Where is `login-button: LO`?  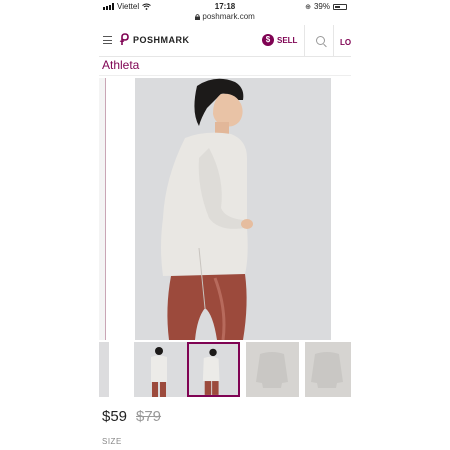
login-button: LO is located at coordinates (345, 42).